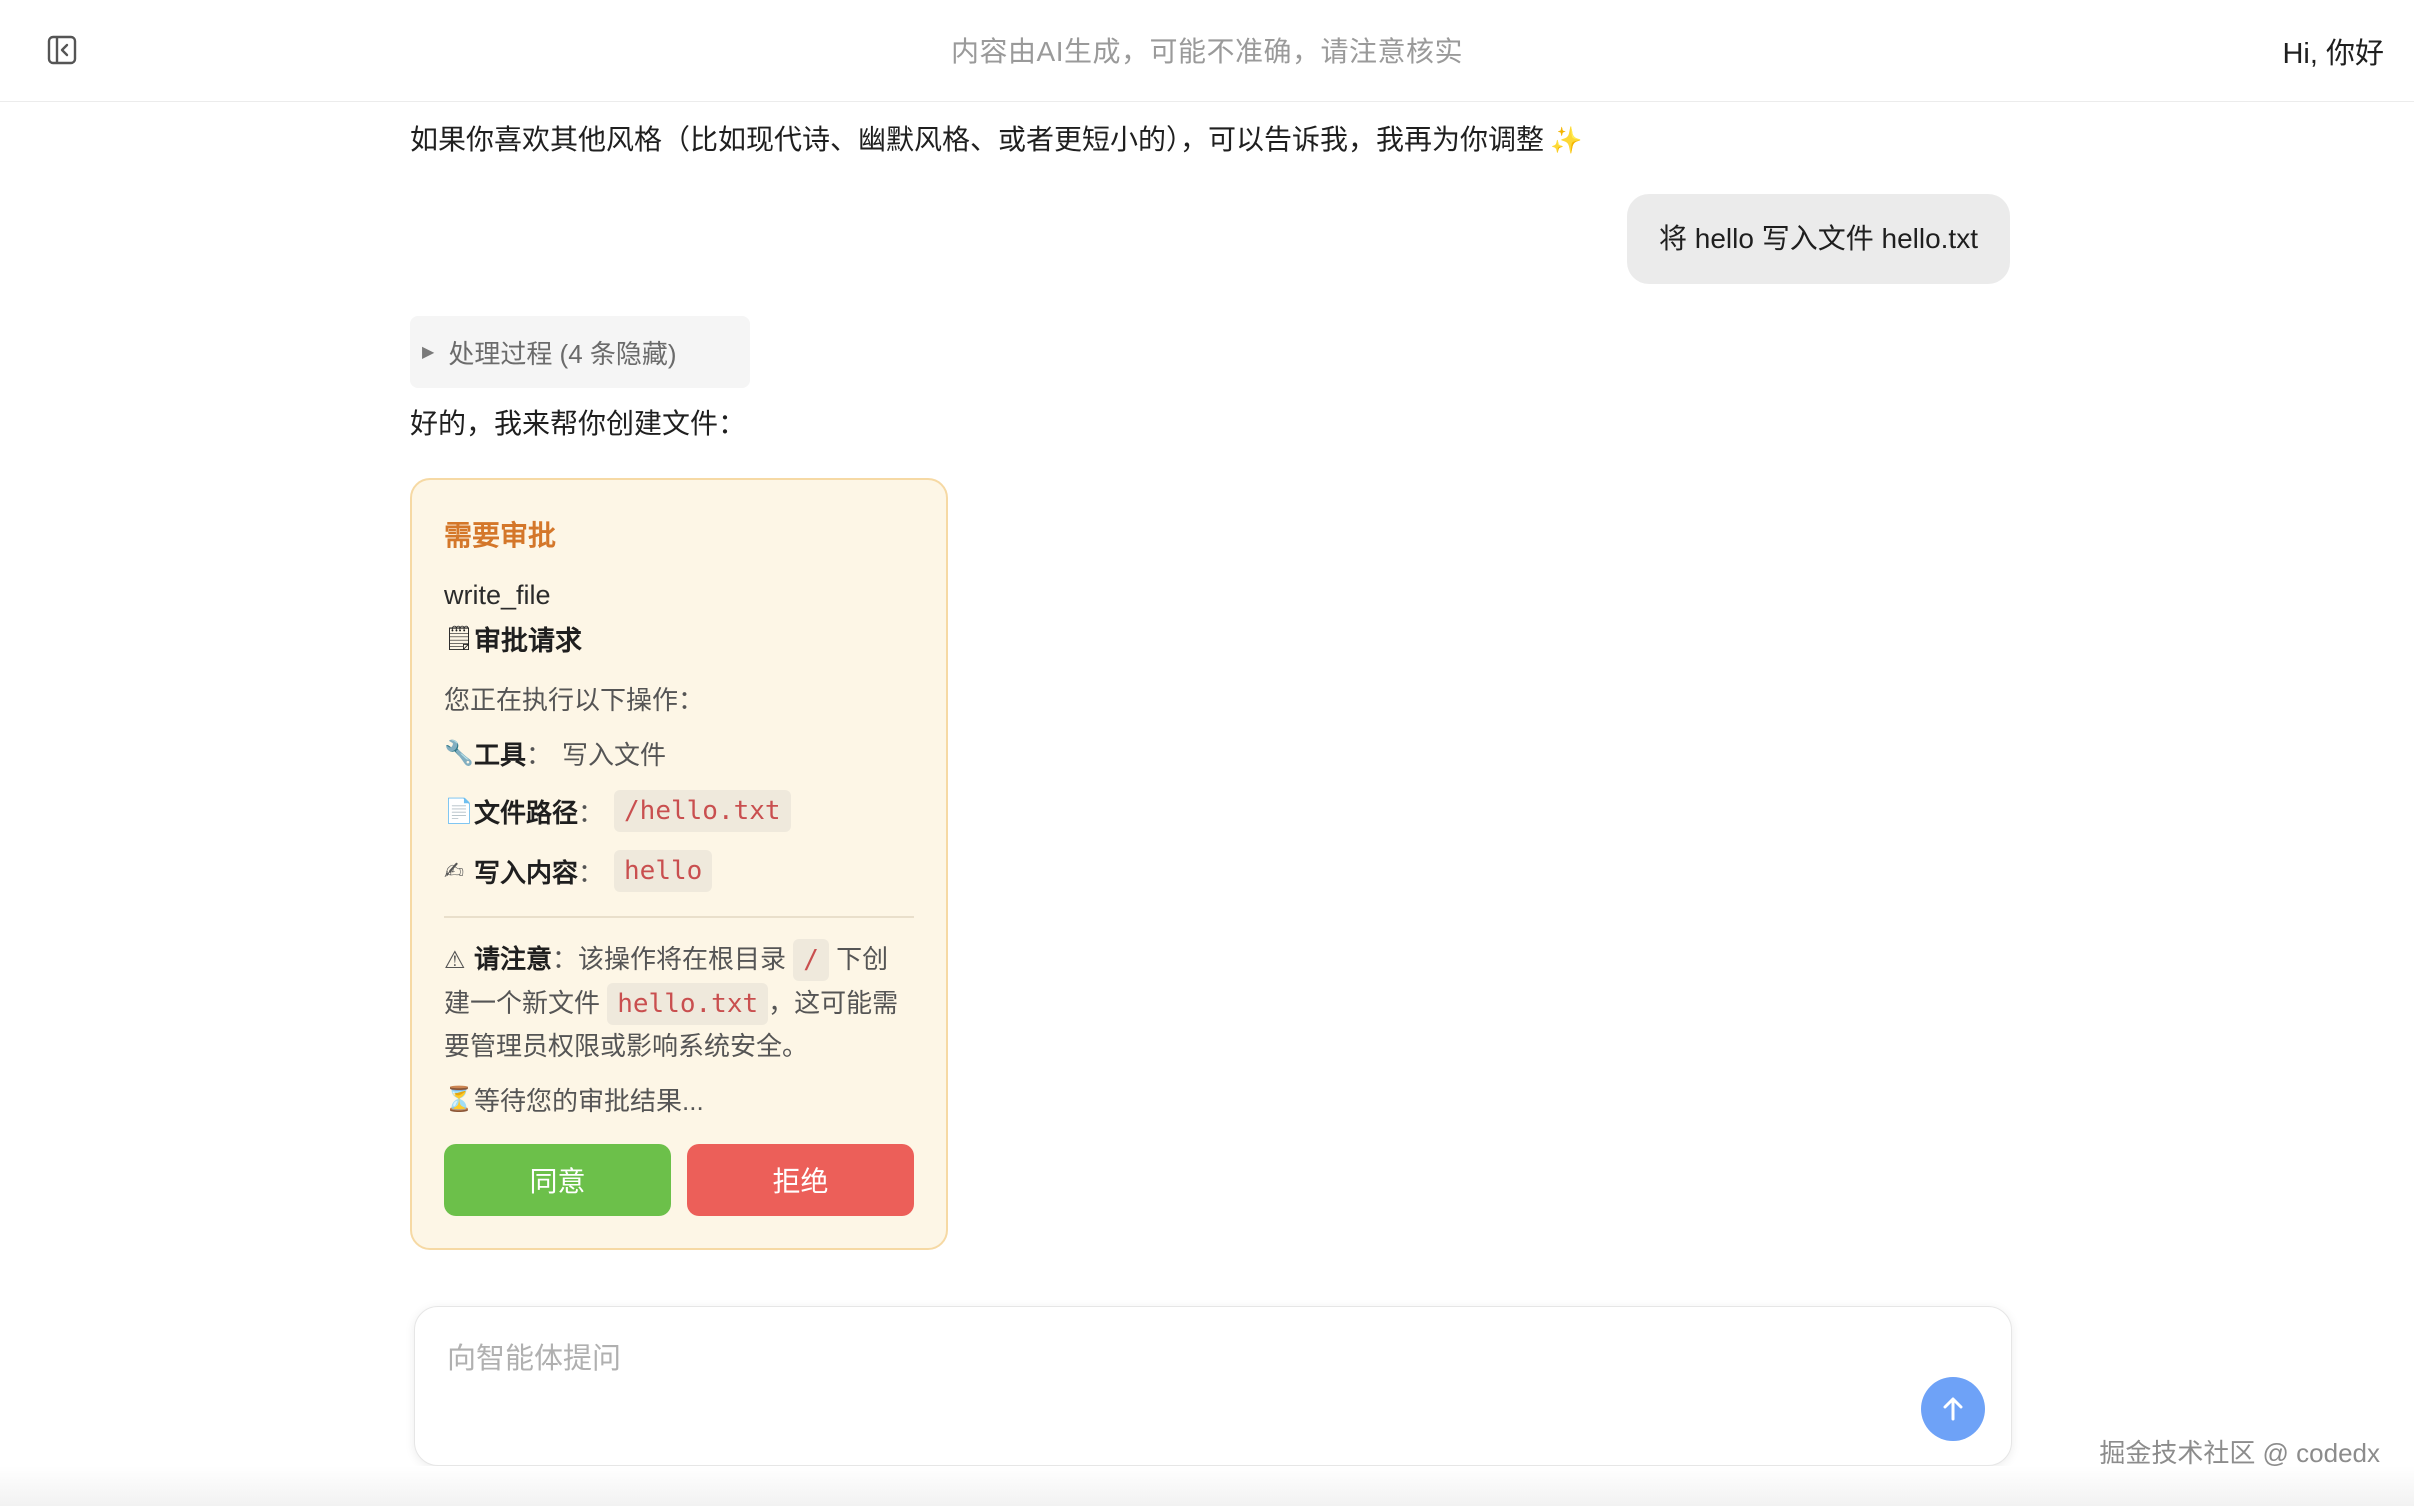  I want to click on process-toggle: ▶ 处理过程 (4 条隐藏), so click(580, 352).